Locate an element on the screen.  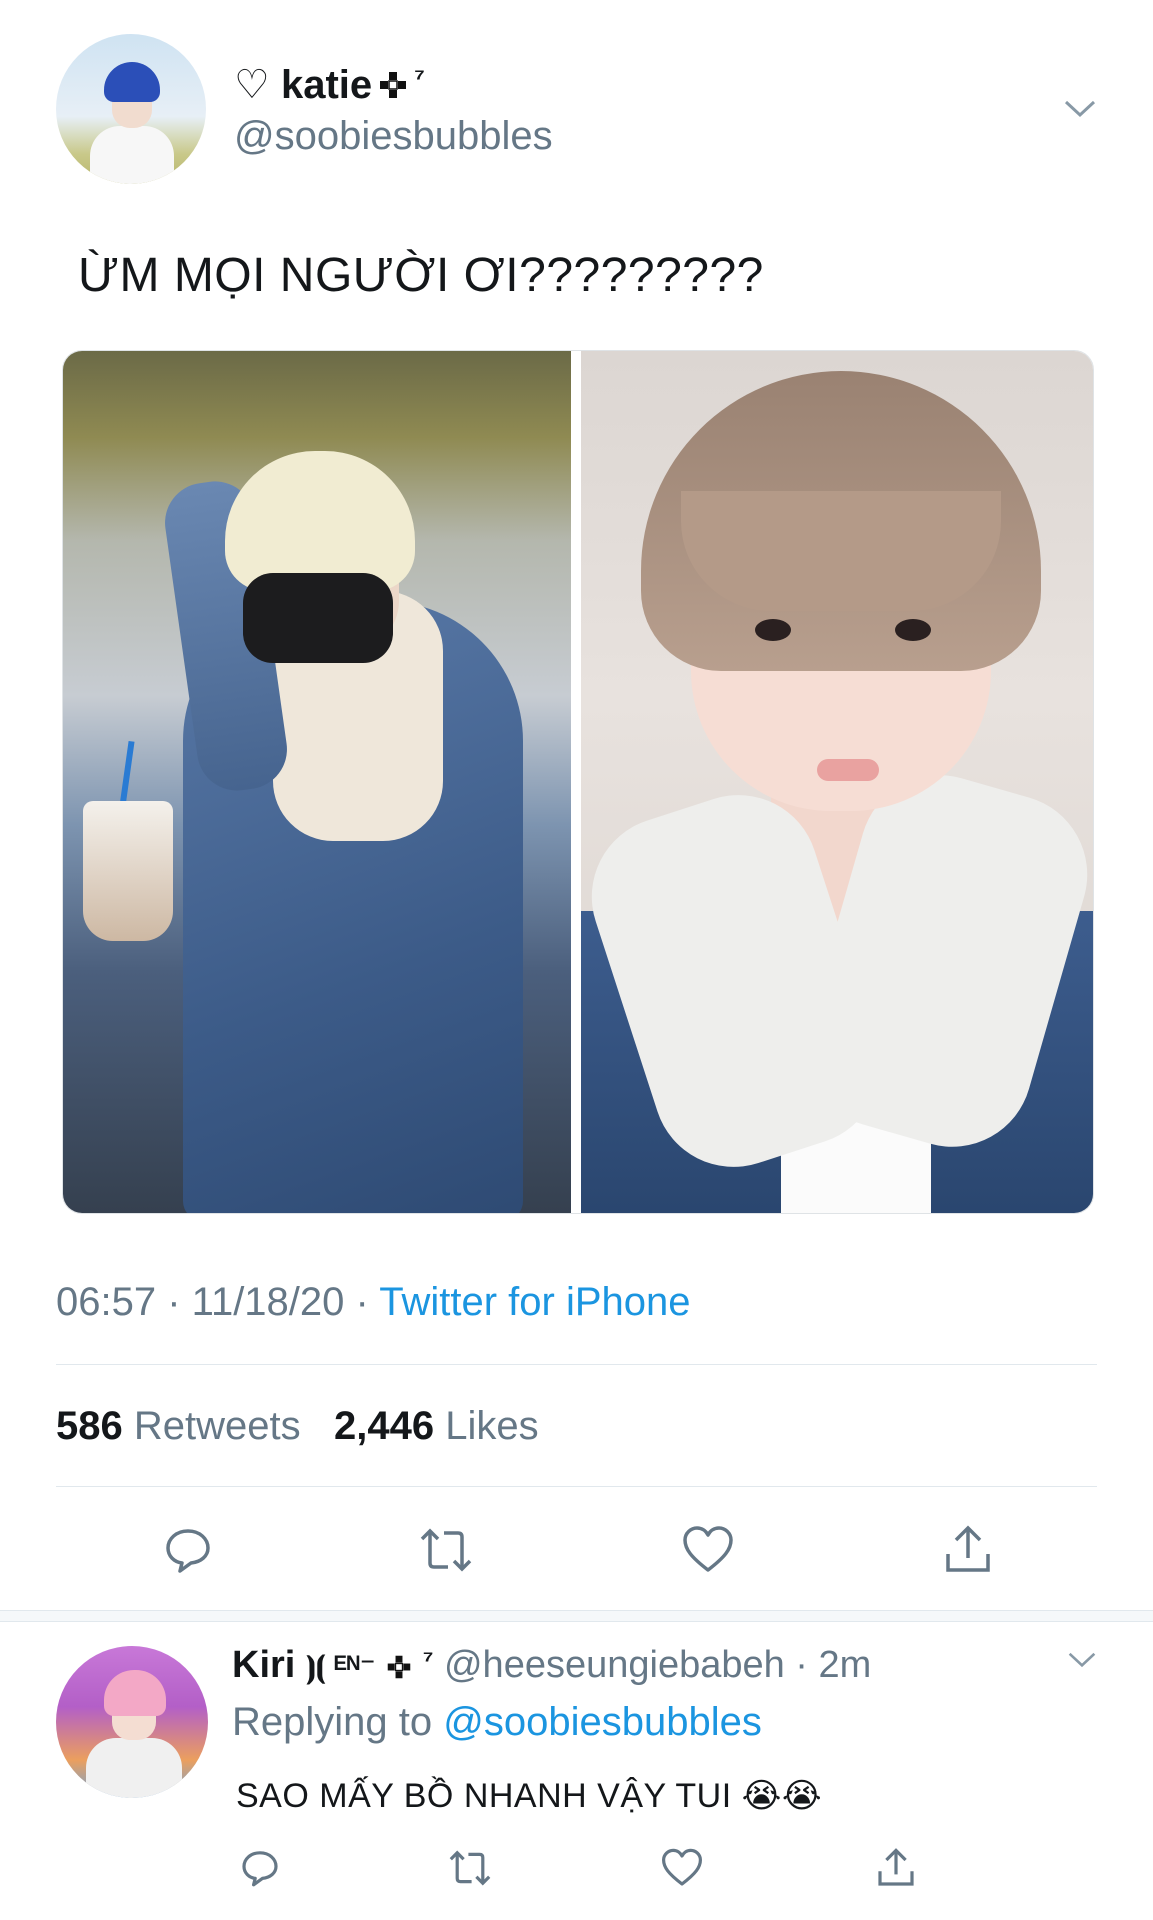
replying-to: Replying to @soobiesbubbles is located at coordinates (497, 1722).